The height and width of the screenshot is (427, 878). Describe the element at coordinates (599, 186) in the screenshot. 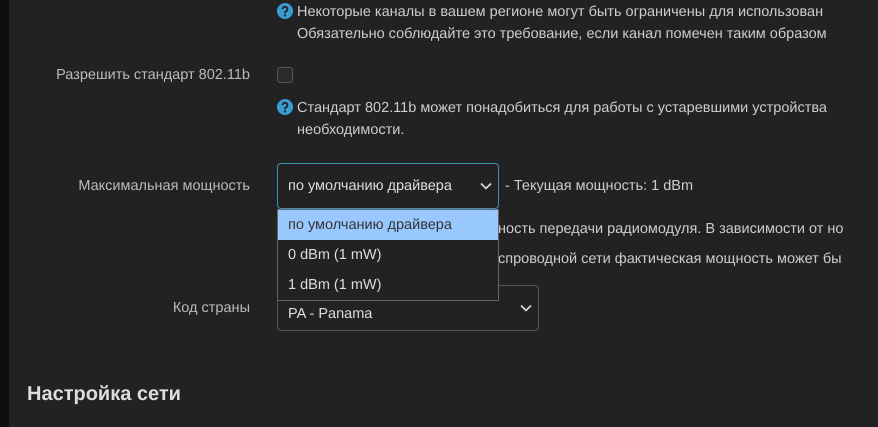

I see `current-power-text: - Текущая мощность: 1 dBm` at that location.